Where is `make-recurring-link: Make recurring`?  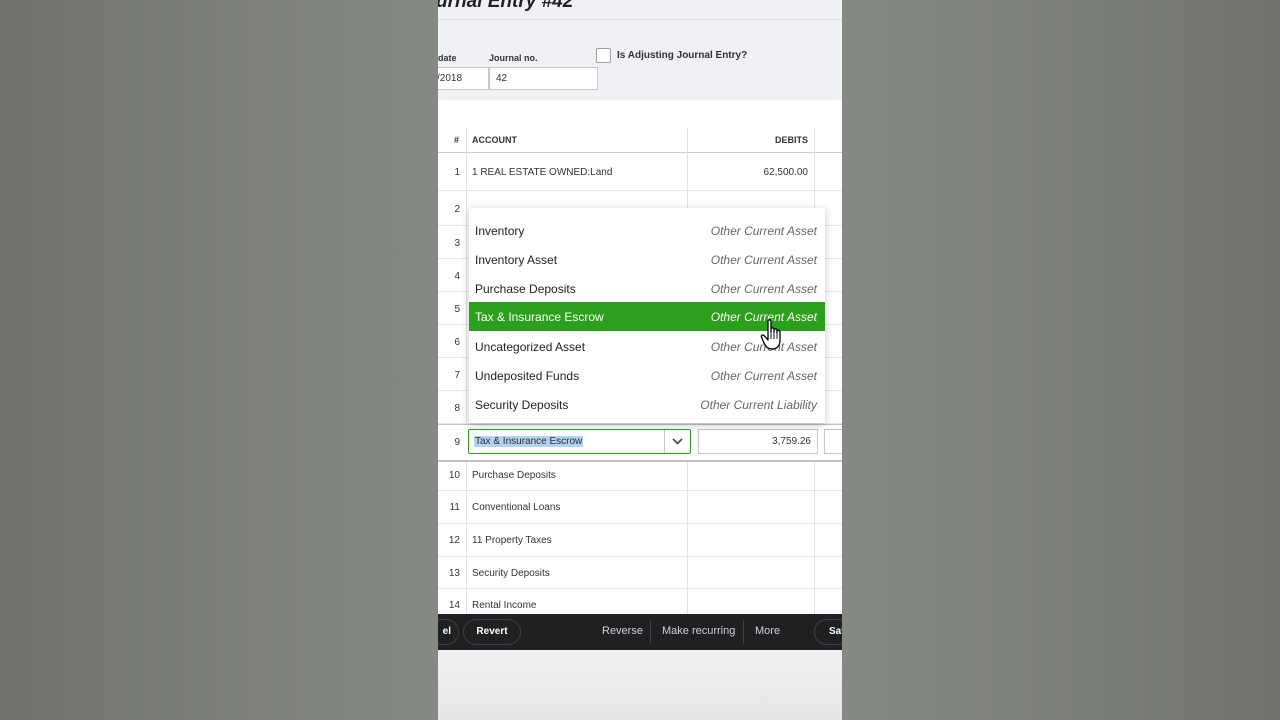
make-recurring-link: Make recurring is located at coordinates (698, 631).